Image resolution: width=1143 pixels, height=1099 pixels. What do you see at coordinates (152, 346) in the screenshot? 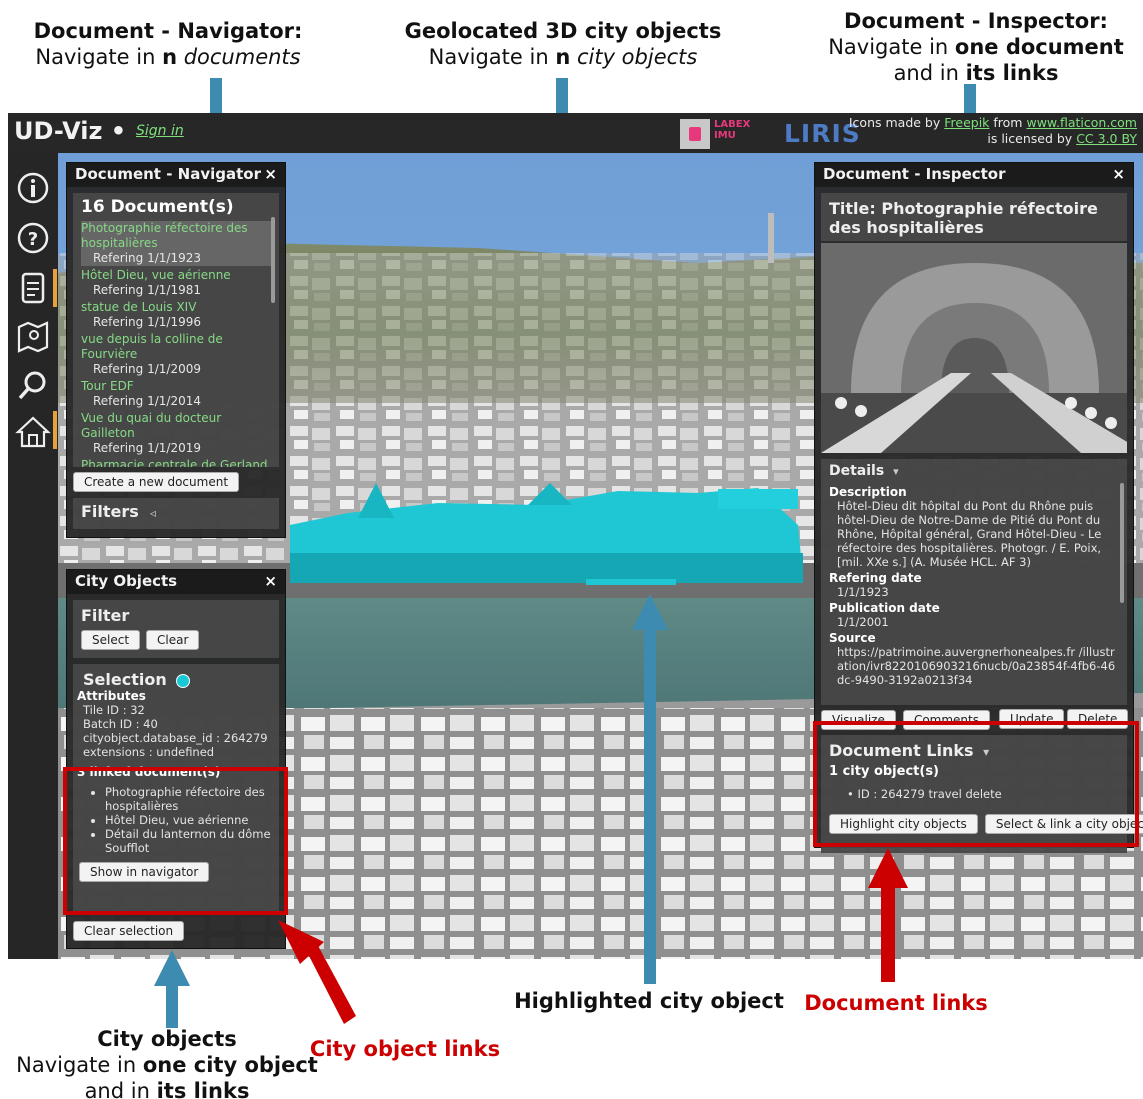
I see `document-item-title: vue depuis la colline de Fourvière` at bounding box center [152, 346].